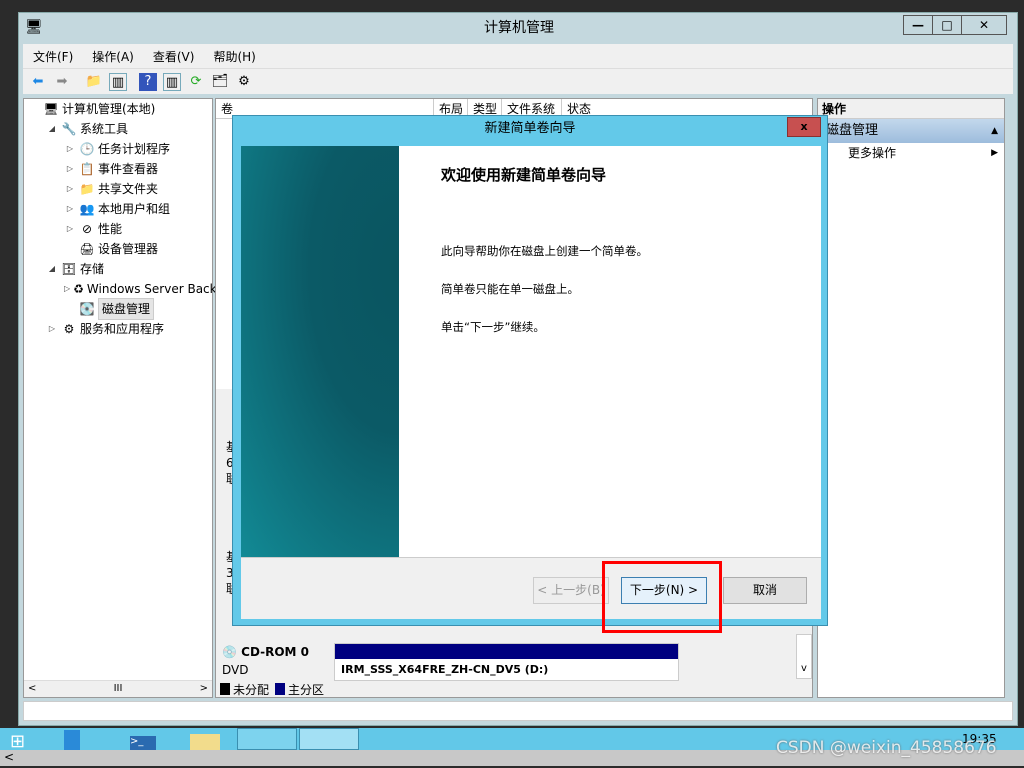 This screenshot has height=768, width=1024. Describe the element at coordinates (134, 149) in the screenshot. I see `tree-item-label: 任务计划程序` at that location.